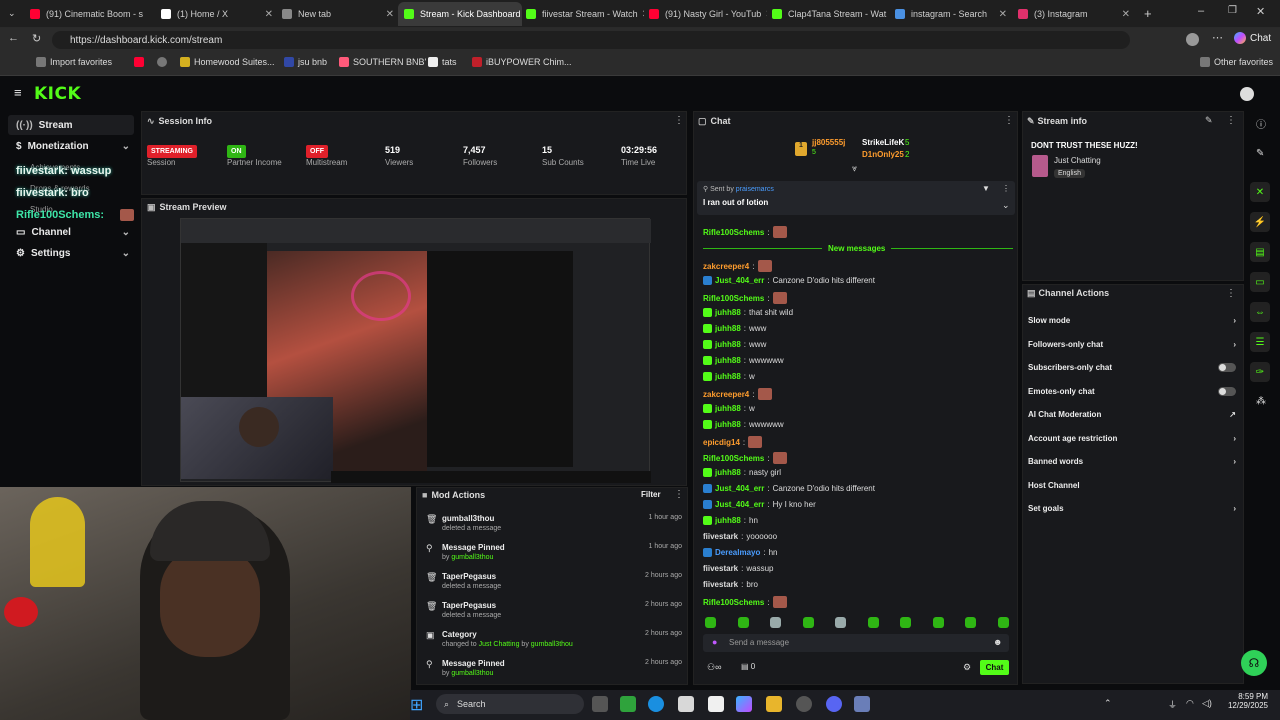 The width and height of the screenshot is (1280, 720). Describe the element at coordinates (1074, 14) in the screenshot. I see `browser-tab: (3) Instagram ✕` at that location.